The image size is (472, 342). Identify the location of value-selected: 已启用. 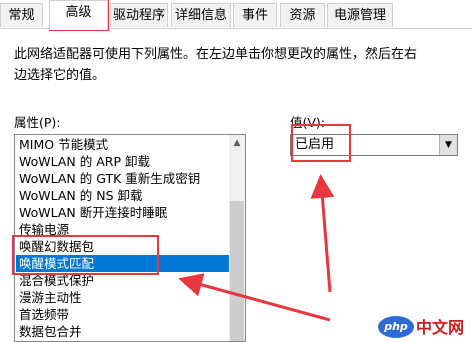
(315, 144).